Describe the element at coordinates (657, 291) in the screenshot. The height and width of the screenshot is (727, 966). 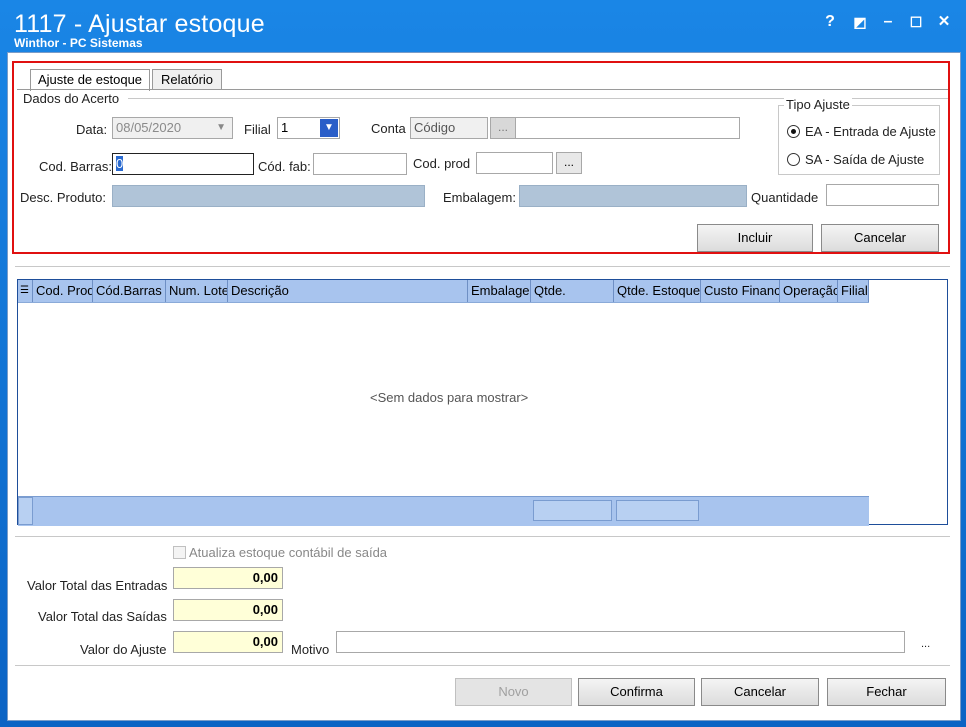
I see `col-qtde-estoque: Qtde. Estoque` at that location.